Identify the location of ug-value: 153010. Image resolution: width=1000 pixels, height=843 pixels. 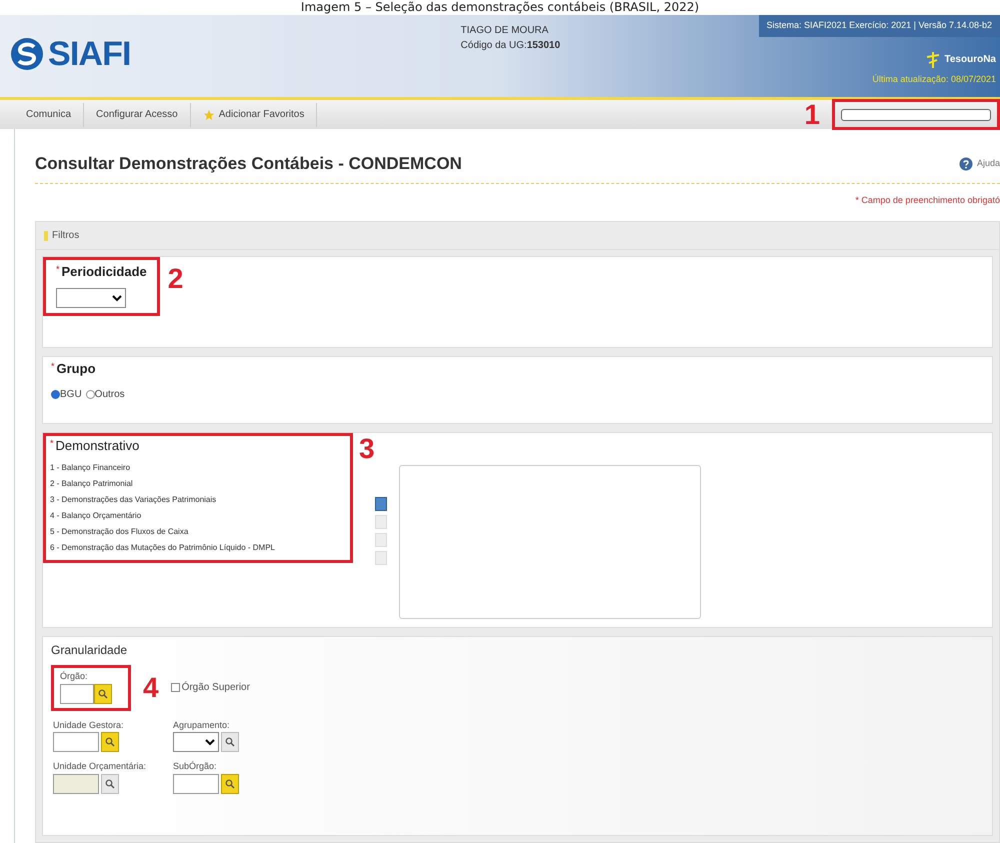
(543, 46).